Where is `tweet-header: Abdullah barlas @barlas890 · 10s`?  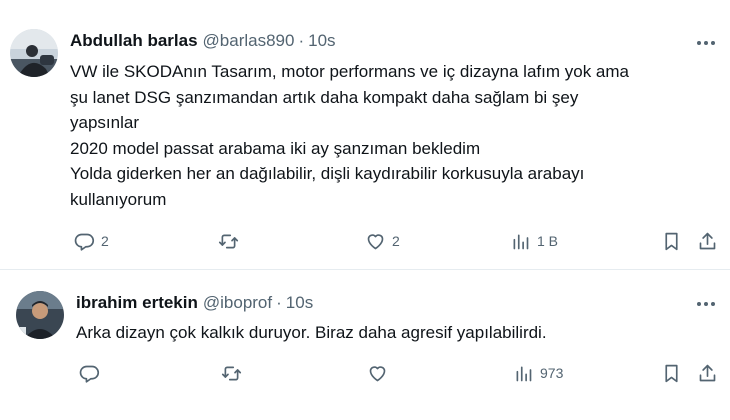 tweet-header: Abdullah barlas @barlas890 · 10s is located at coordinates (203, 41).